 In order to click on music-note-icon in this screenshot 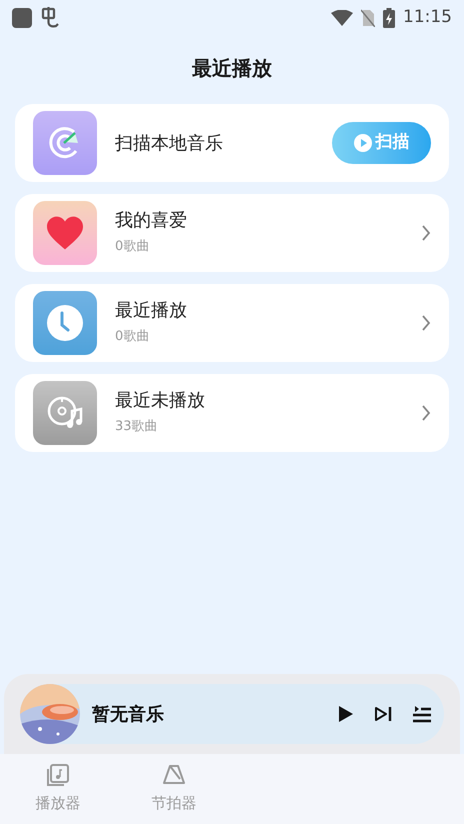, I will do `click(58, 775)`.